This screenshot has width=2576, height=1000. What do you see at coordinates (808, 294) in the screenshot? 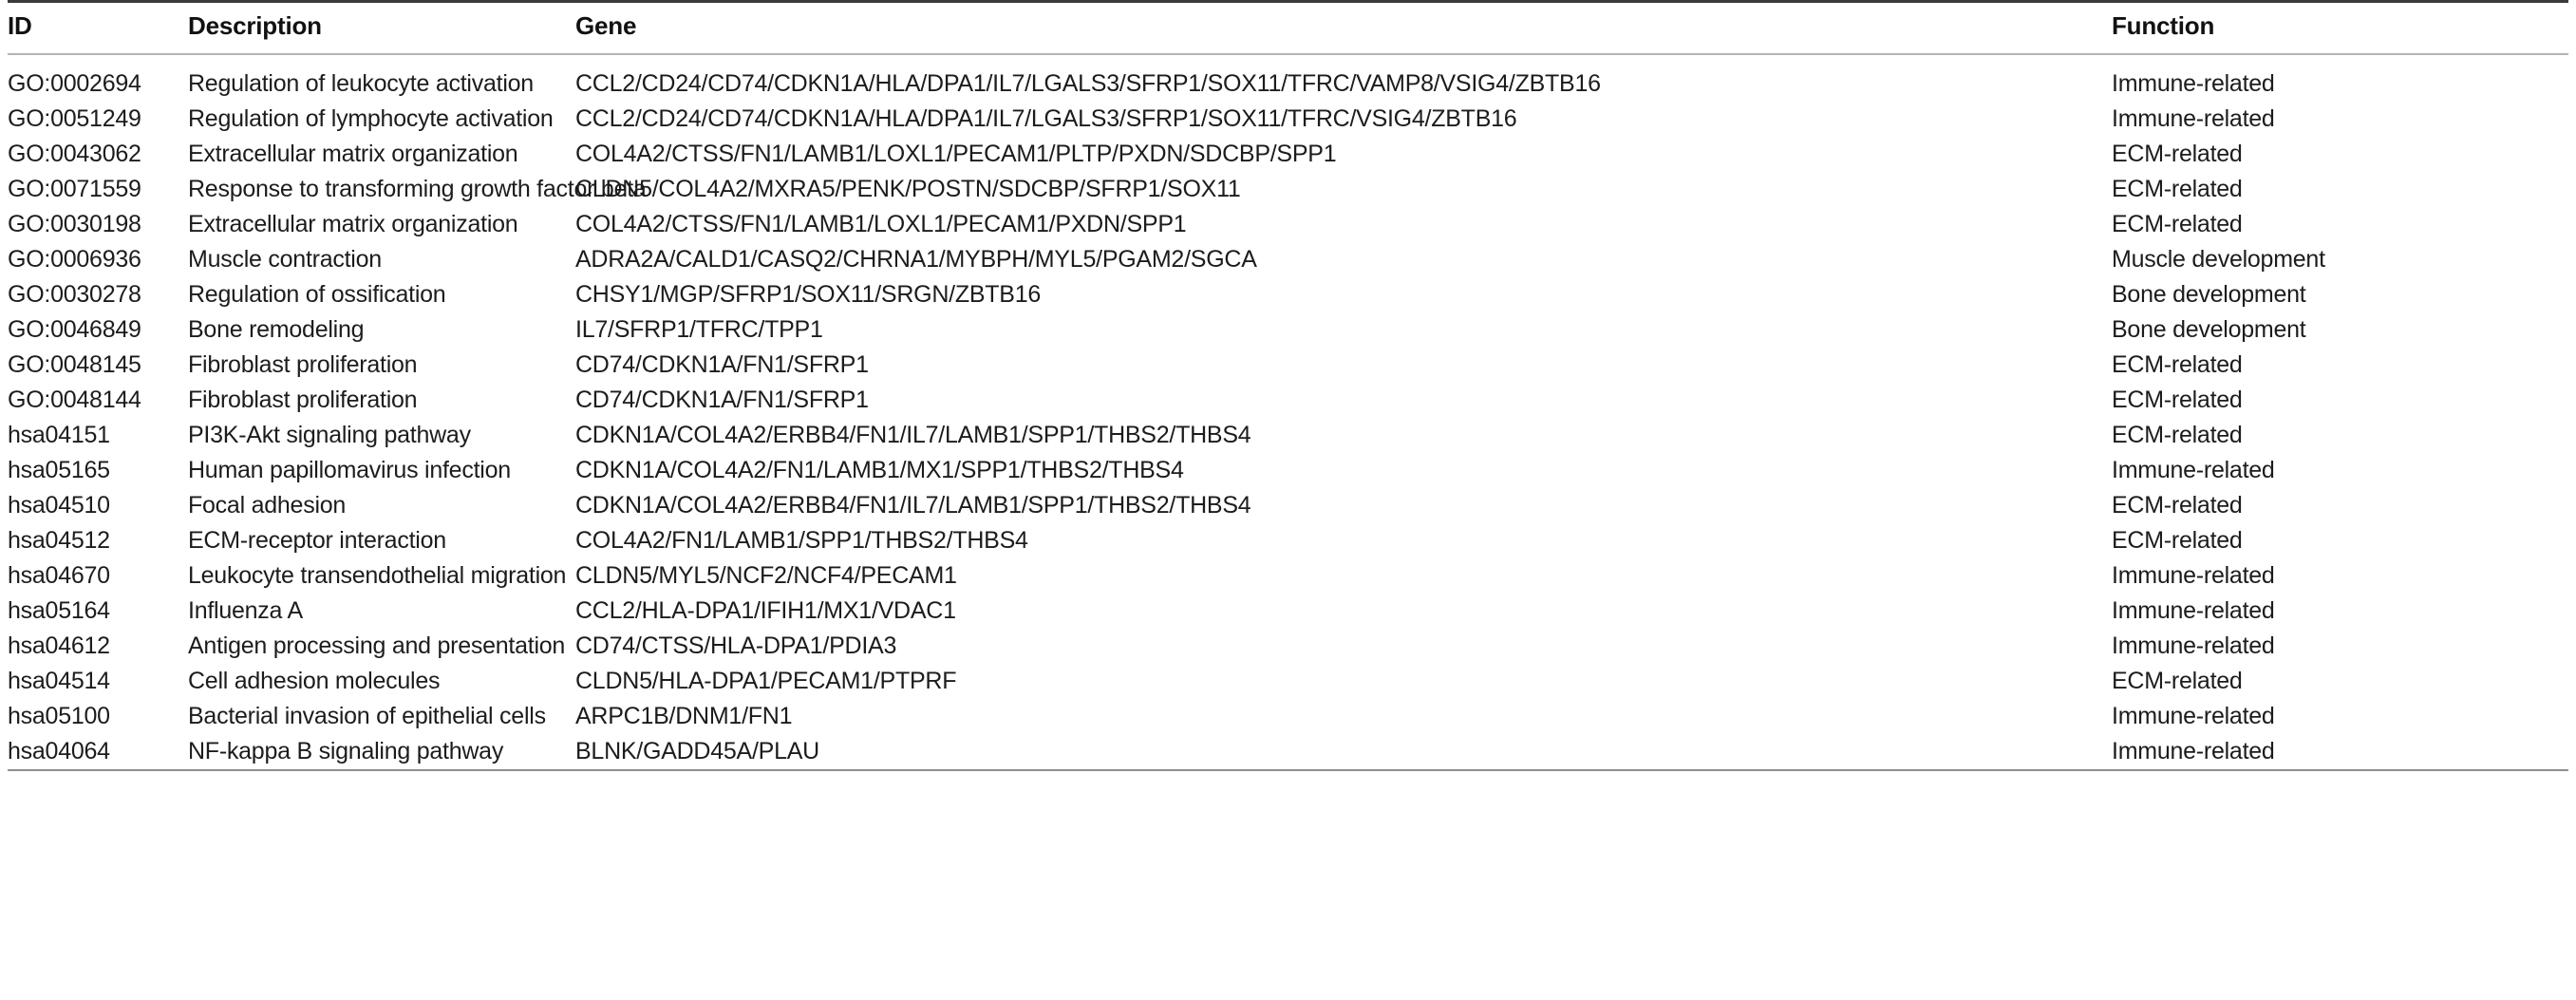
I see `cell-gene: CHSY1/MGP/SFRP1/SOX11/SRGN/ZBTB16` at bounding box center [808, 294].